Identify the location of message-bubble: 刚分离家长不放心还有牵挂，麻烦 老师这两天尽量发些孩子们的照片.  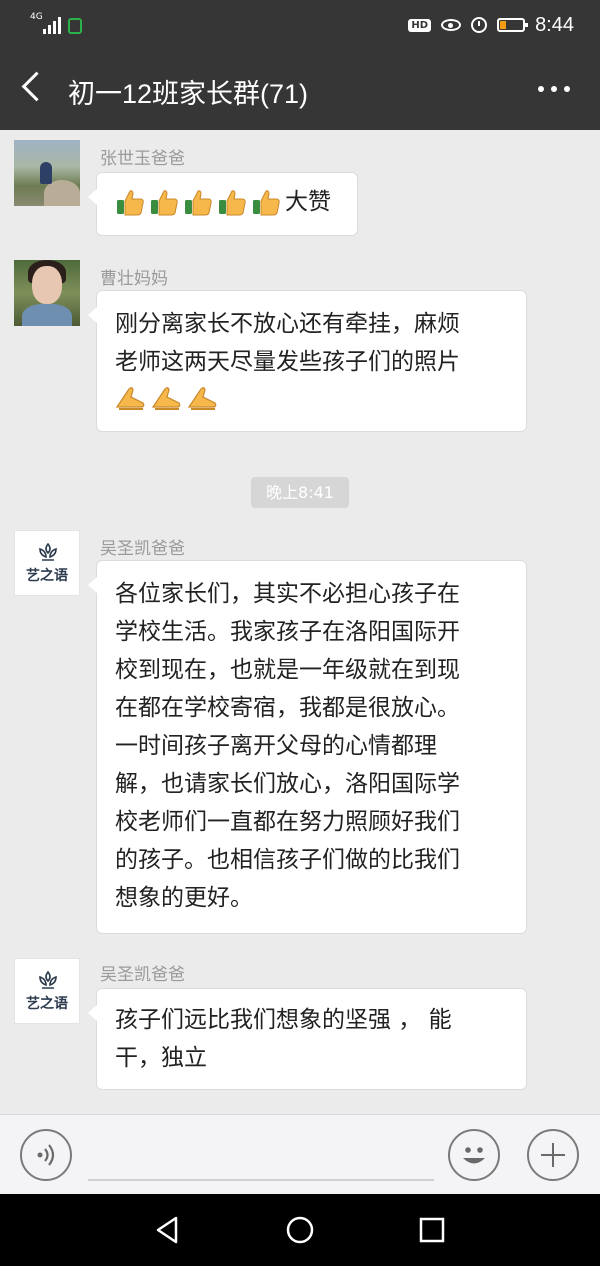
(307, 361).